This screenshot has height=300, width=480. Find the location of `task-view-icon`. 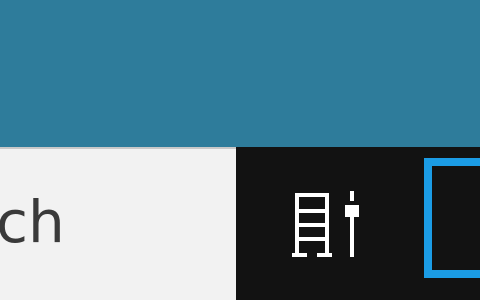

task-view-icon is located at coordinates (325, 224).